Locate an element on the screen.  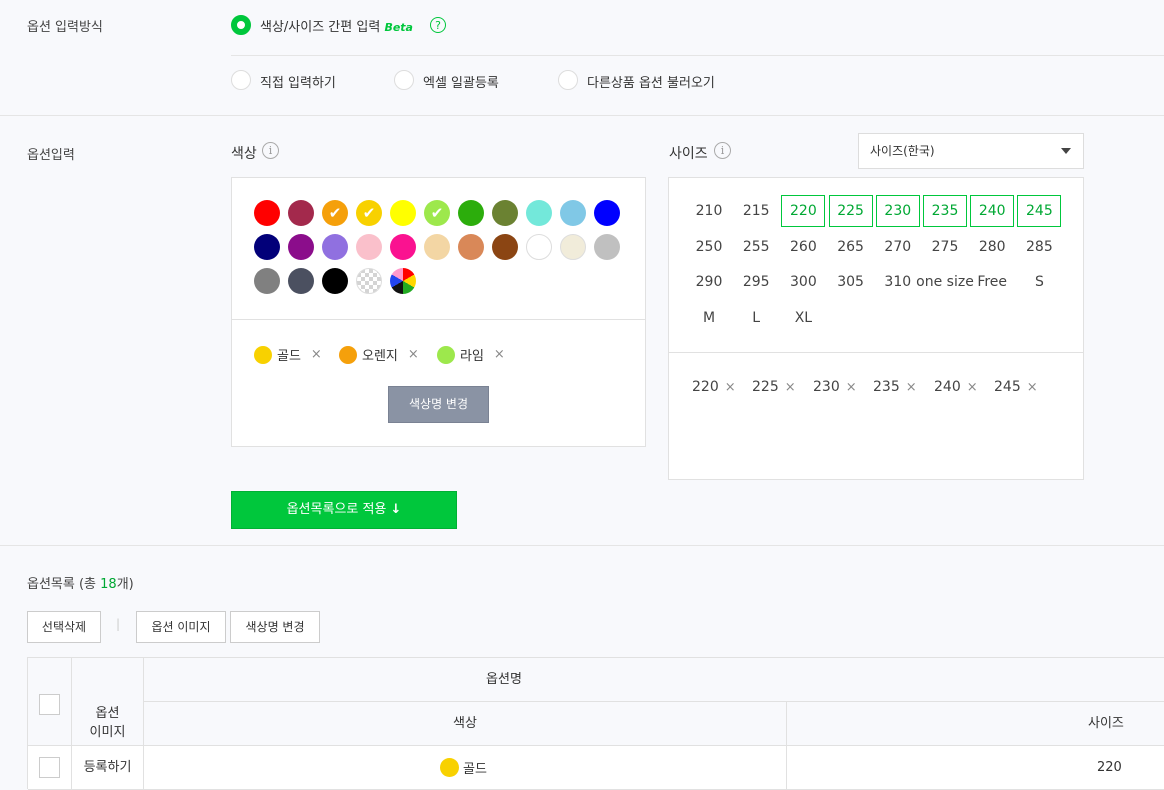
selected-size-panel: 220 × 225 × 230 × 235 × 240 × 245 × is located at coordinates (876, 416).